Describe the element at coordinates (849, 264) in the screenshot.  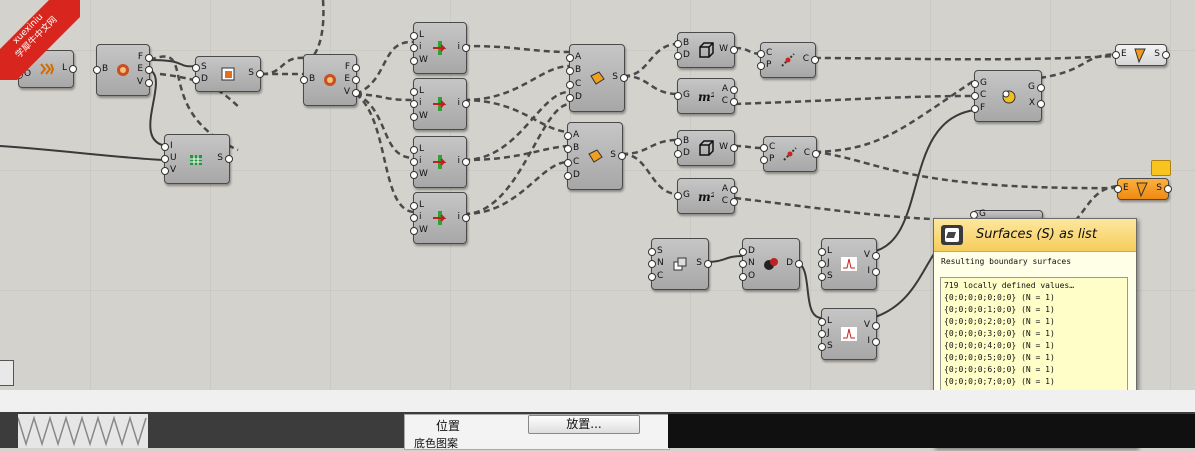
I see `component-ljs-1: LJS VI` at that location.